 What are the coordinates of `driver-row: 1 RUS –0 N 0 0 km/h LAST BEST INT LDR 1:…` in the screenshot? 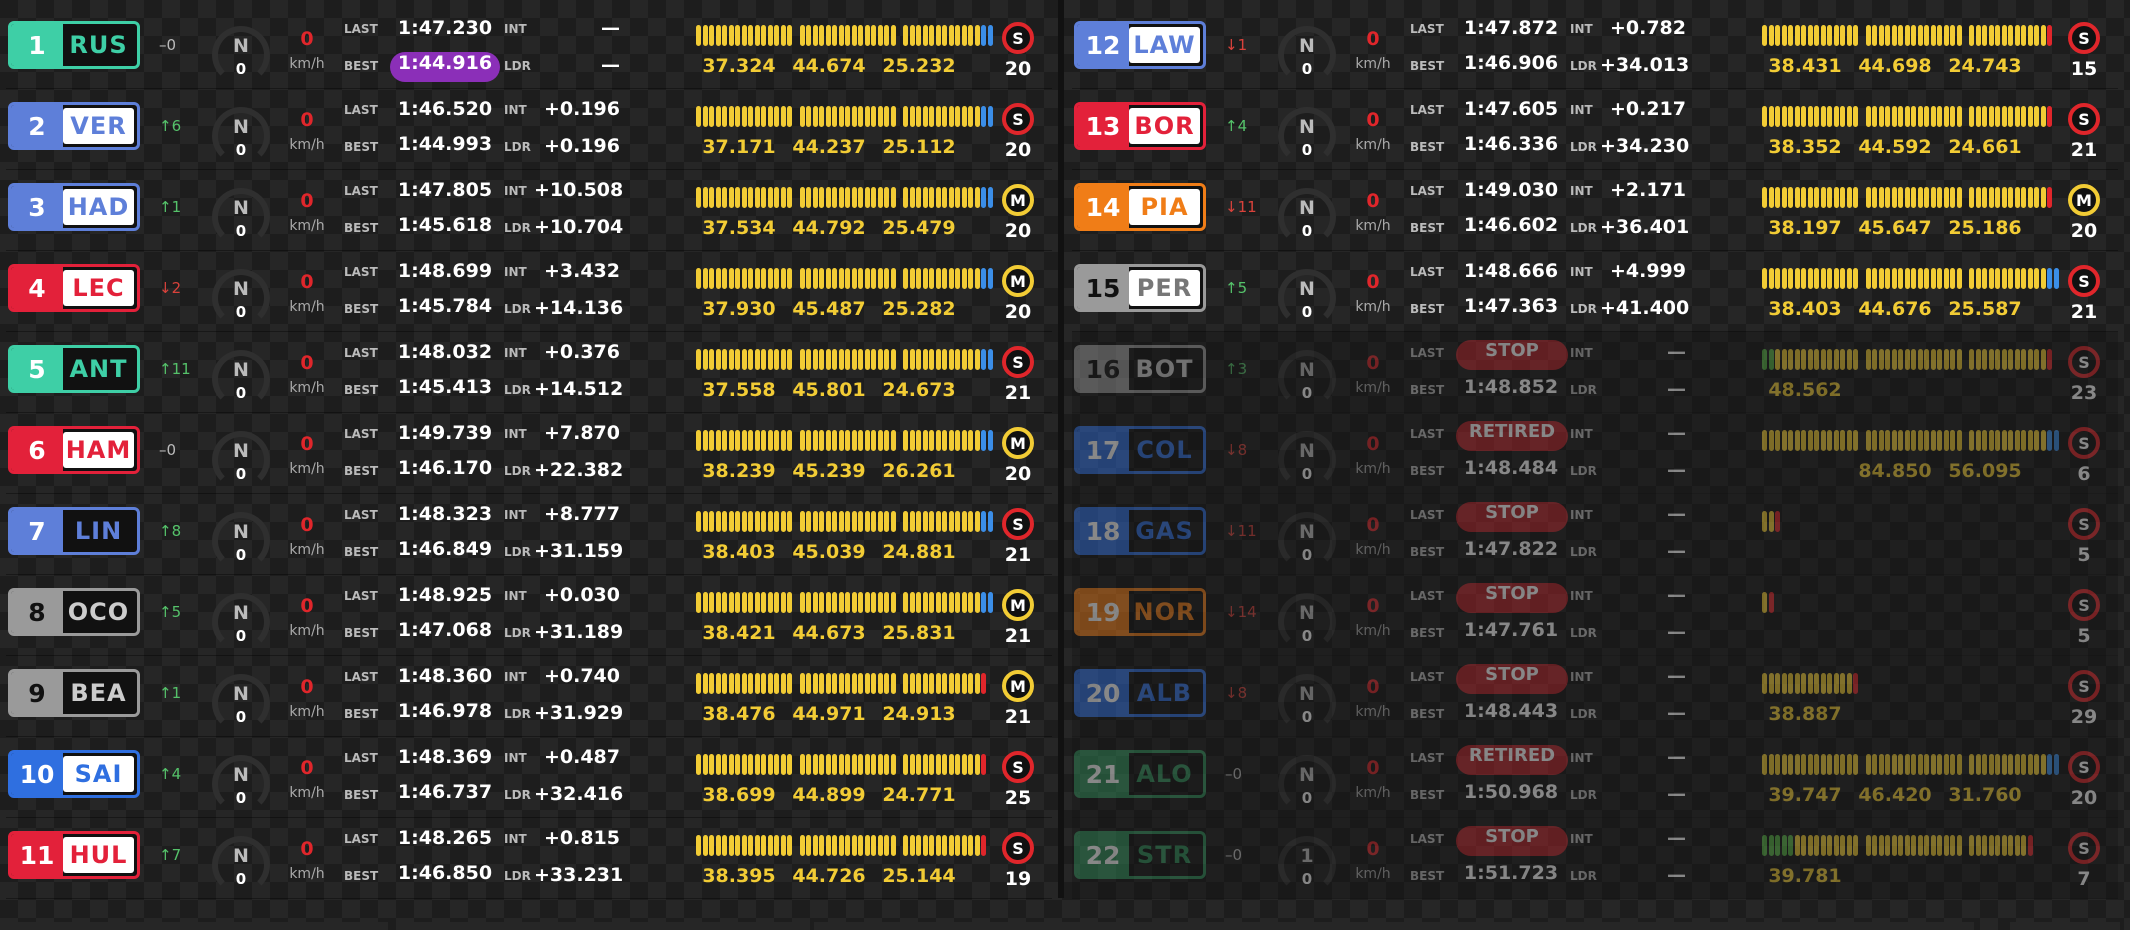 It's located at (529, 48).